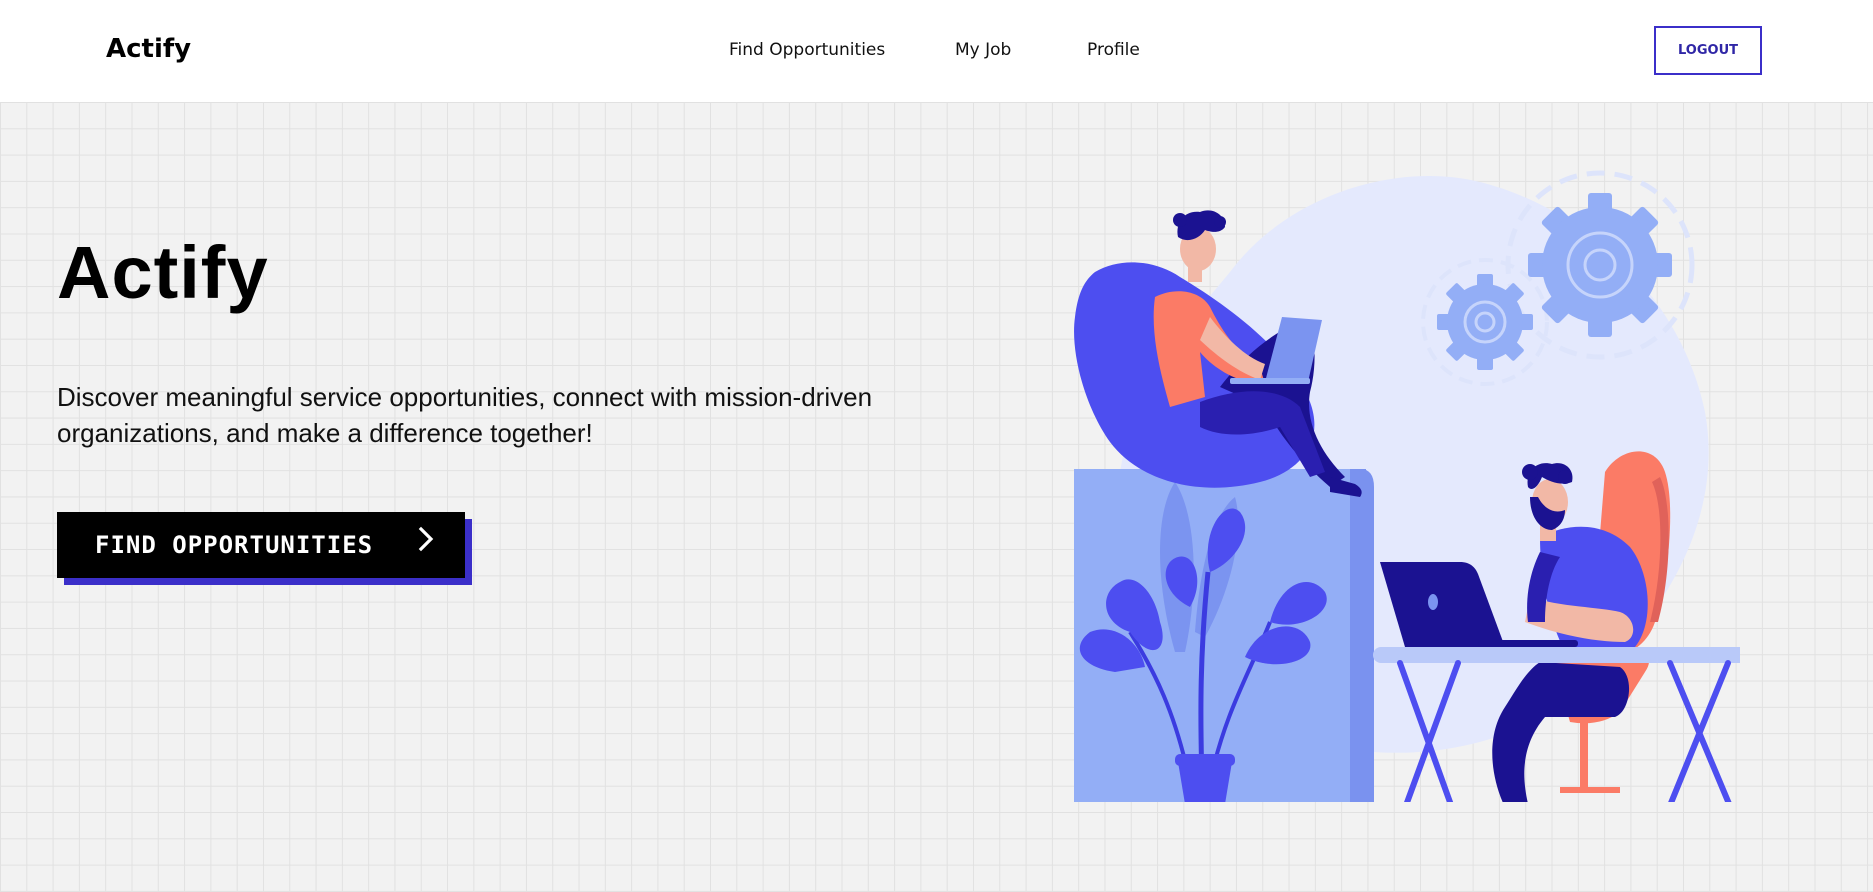  I want to click on desk-legs-right, so click(1699, 731).